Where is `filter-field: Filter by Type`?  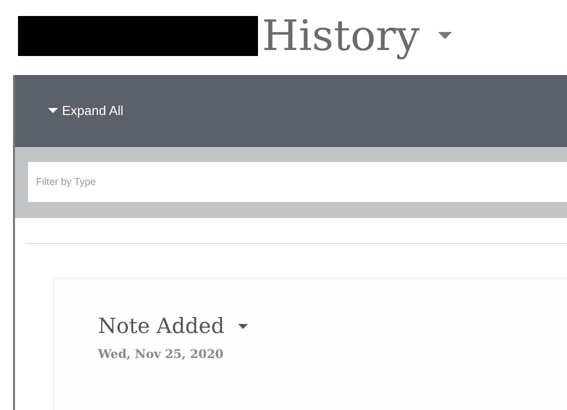
filter-field: Filter by Type is located at coordinates (297, 182).